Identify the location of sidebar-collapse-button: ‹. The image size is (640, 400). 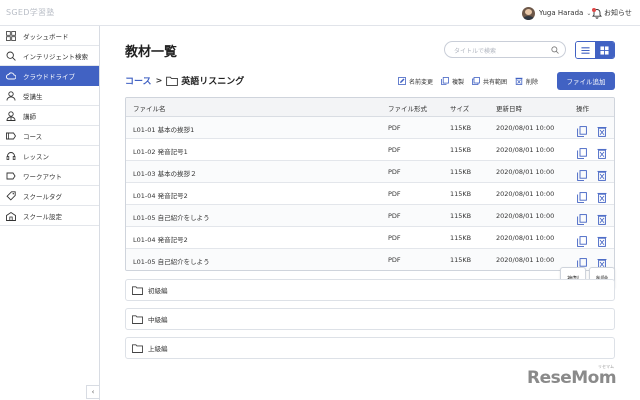
(92, 392).